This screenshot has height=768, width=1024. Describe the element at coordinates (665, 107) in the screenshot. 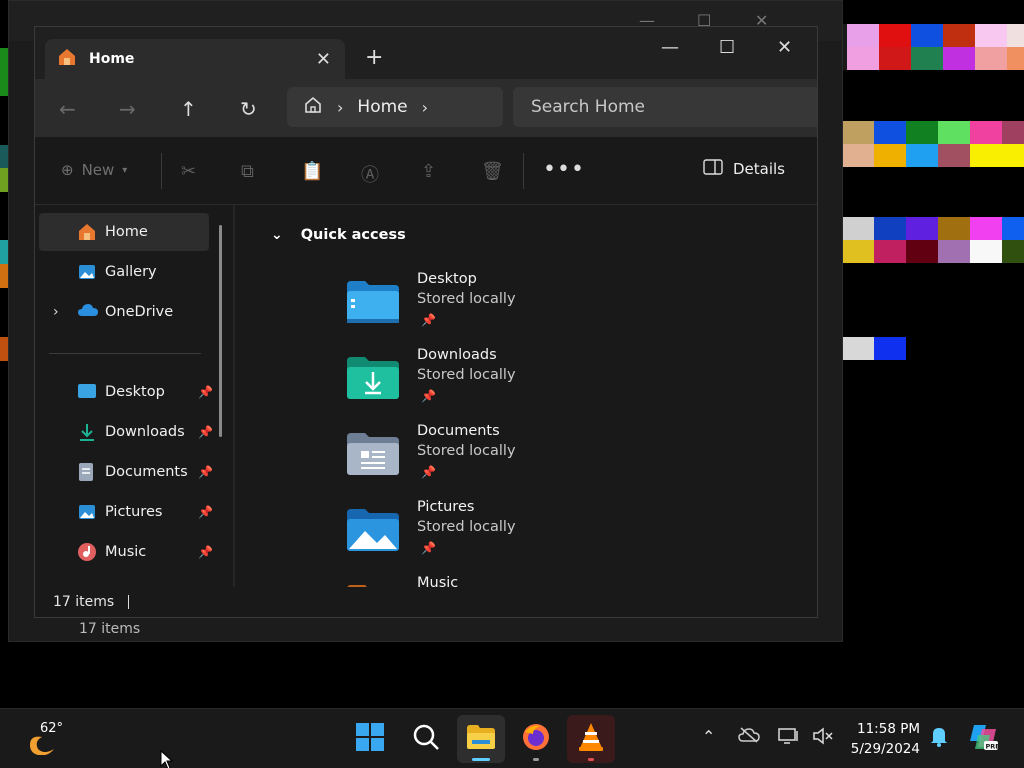

I see `search-box: Search Home` at that location.